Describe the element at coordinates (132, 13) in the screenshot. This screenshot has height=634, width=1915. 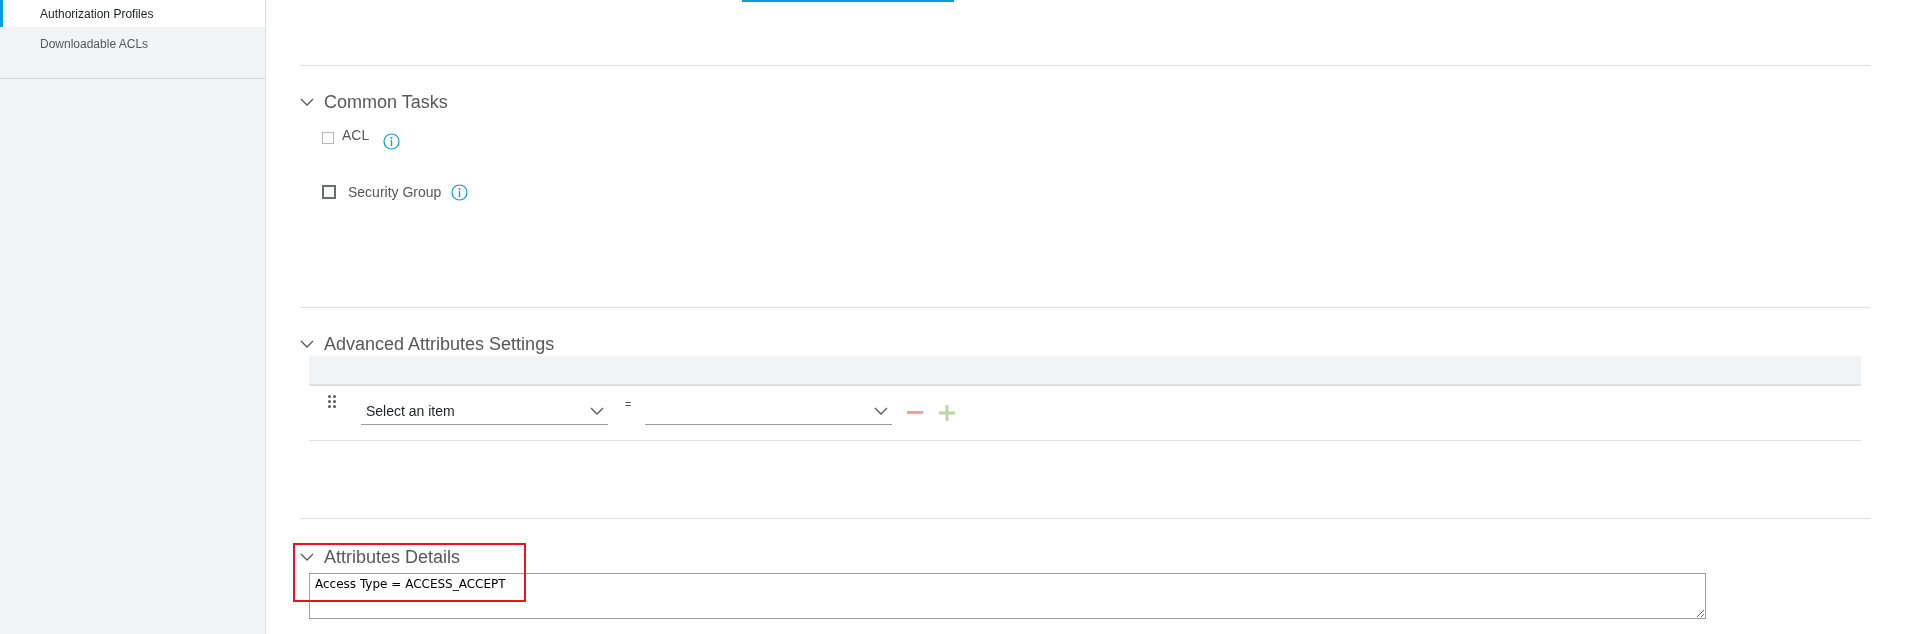
I see `sidebar-item: Authorization Profiles` at that location.